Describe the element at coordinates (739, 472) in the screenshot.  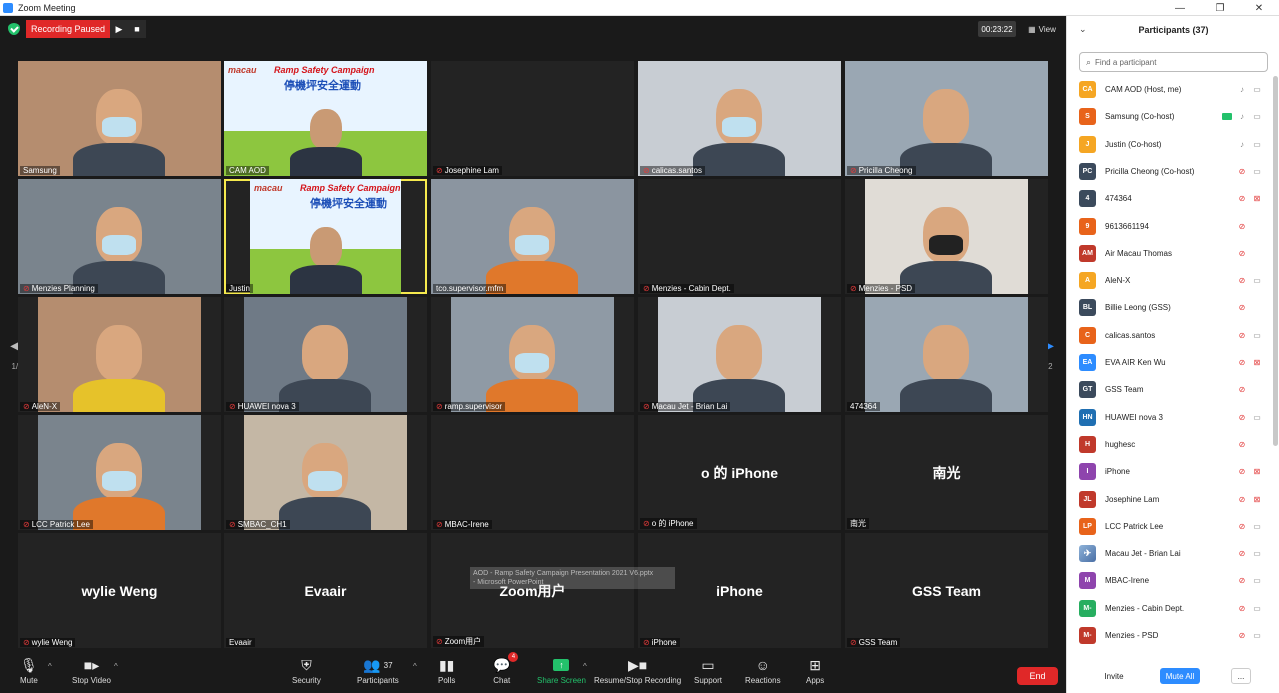
I see `video-tile: o 的 iPhone ⊘ o 的 iPhone` at that location.